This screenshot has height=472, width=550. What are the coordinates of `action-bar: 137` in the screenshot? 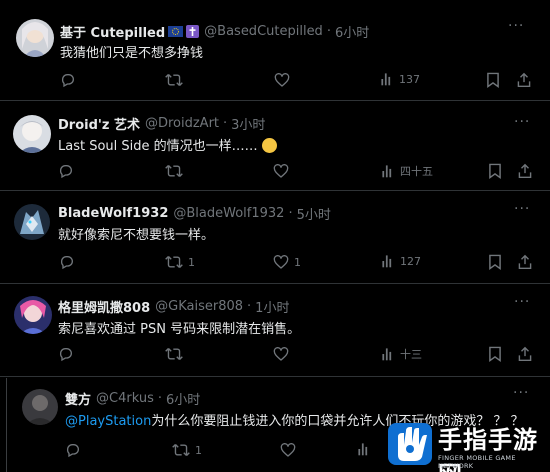 It's located at (275, 82).